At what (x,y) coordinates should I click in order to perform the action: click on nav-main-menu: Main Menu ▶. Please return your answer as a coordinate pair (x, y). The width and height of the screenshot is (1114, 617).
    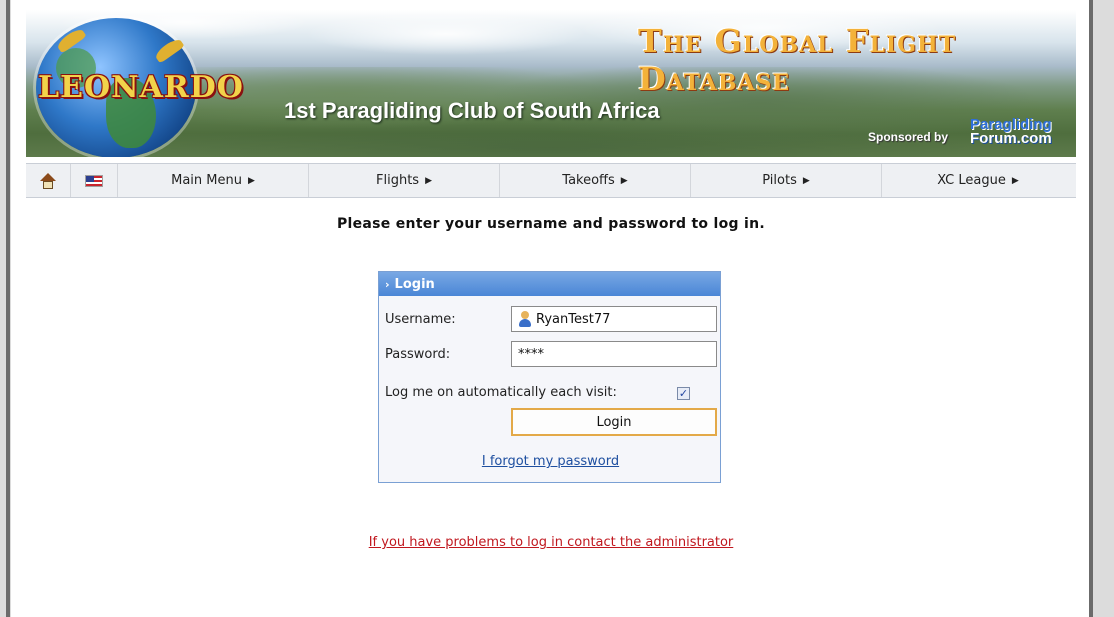
    Looking at the image, I should click on (213, 180).